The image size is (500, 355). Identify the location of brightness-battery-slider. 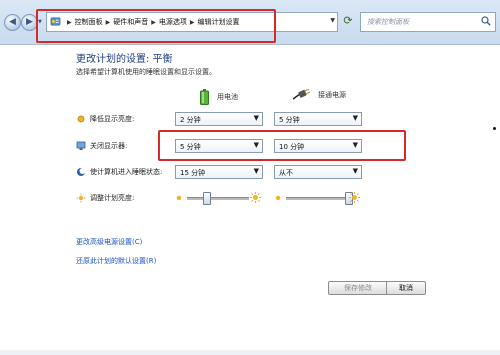
(218, 198).